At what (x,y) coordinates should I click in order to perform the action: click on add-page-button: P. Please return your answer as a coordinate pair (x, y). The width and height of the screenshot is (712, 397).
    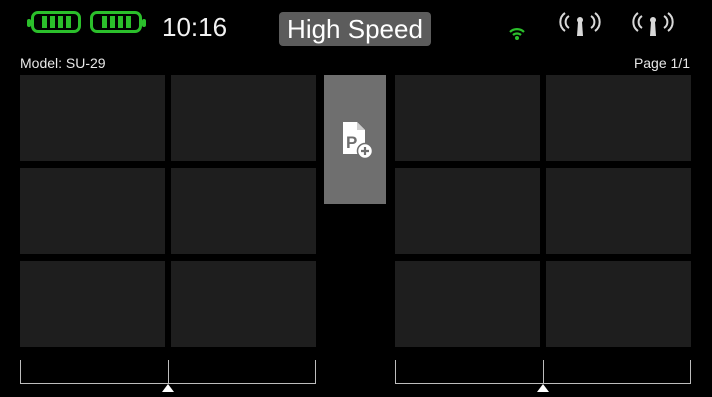
    Looking at the image, I should click on (355, 139).